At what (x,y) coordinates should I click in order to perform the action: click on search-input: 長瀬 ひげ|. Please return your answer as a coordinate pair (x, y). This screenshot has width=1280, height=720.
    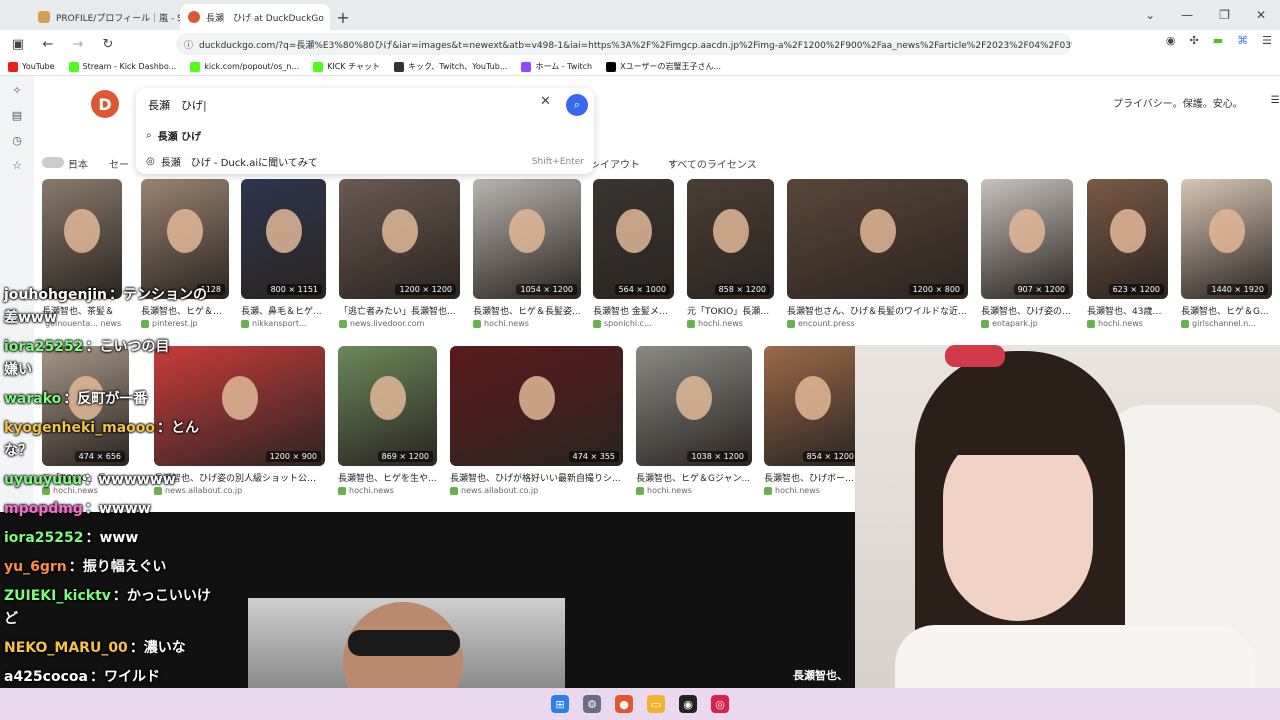
    Looking at the image, I should click on (177, 105).